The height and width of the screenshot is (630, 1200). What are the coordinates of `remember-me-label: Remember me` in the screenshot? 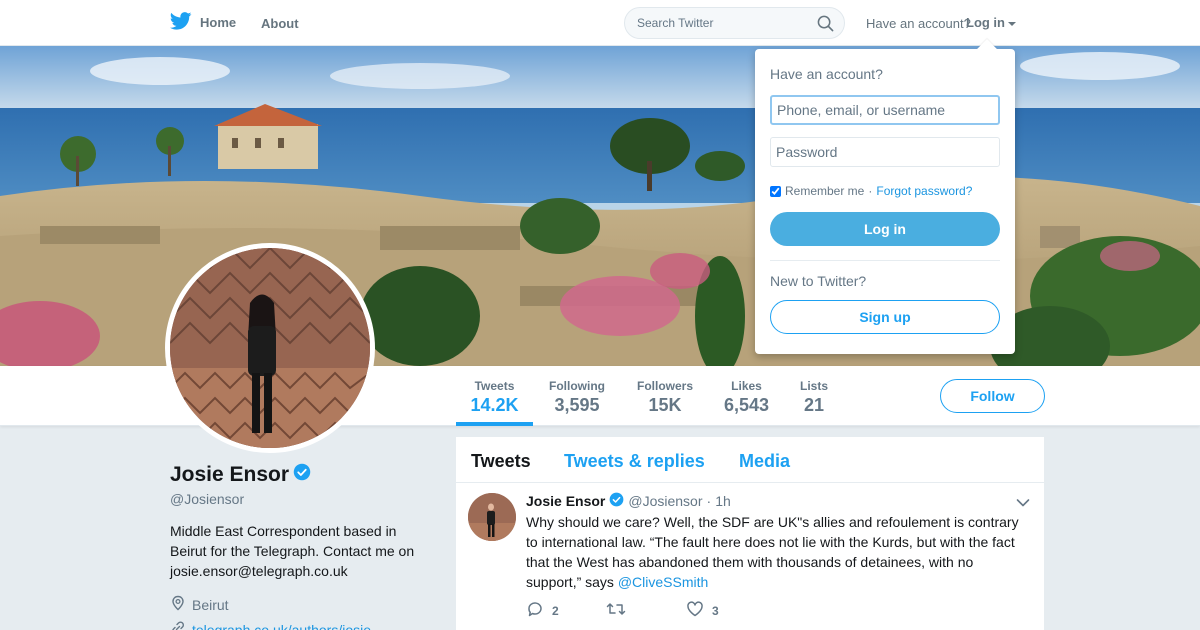 It's located at (825, 191).